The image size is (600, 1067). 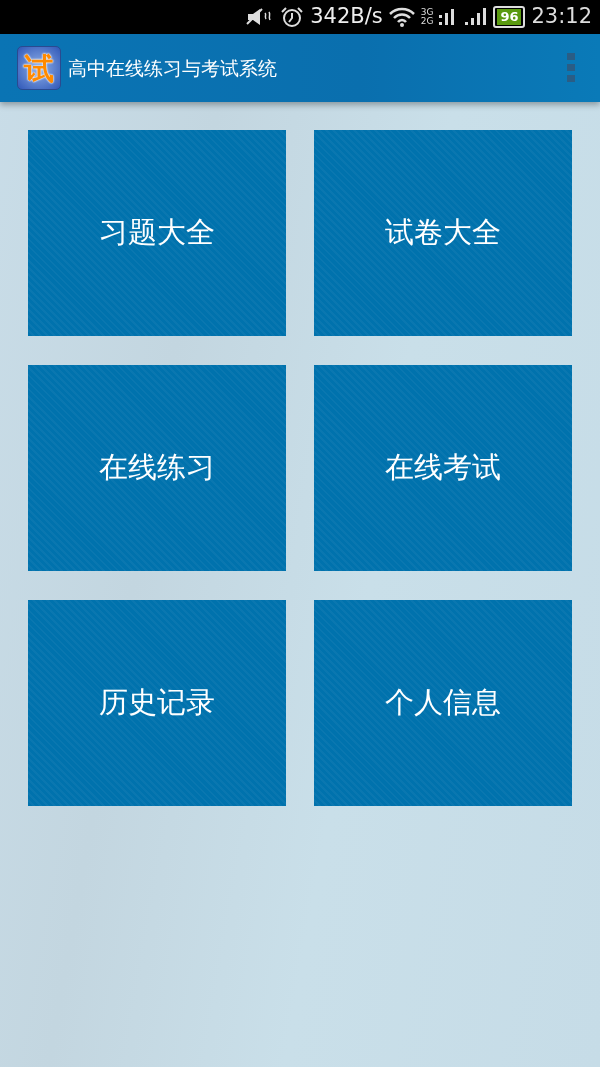 I want to click on menu-tile: 个人信息, so click(x=443, y=703).